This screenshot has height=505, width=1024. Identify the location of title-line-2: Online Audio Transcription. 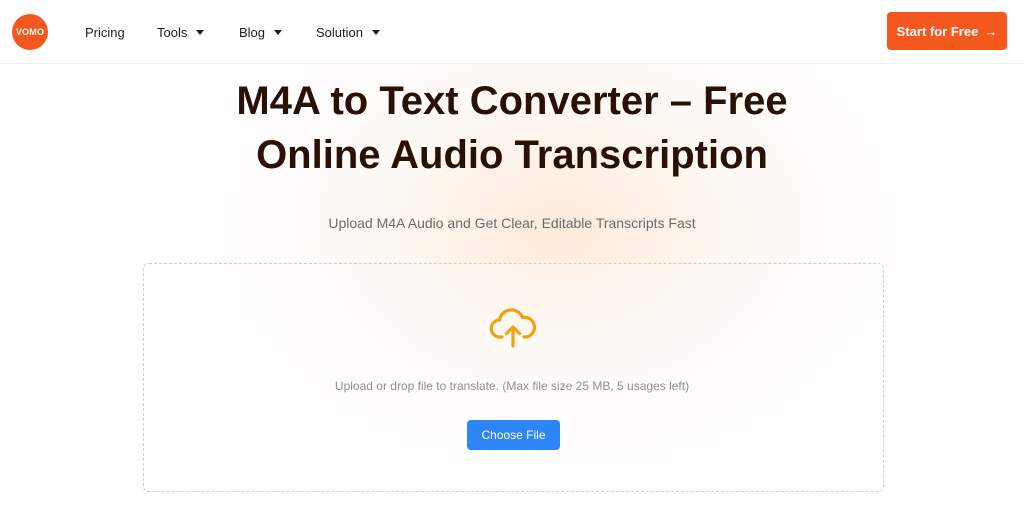
(512, 155).